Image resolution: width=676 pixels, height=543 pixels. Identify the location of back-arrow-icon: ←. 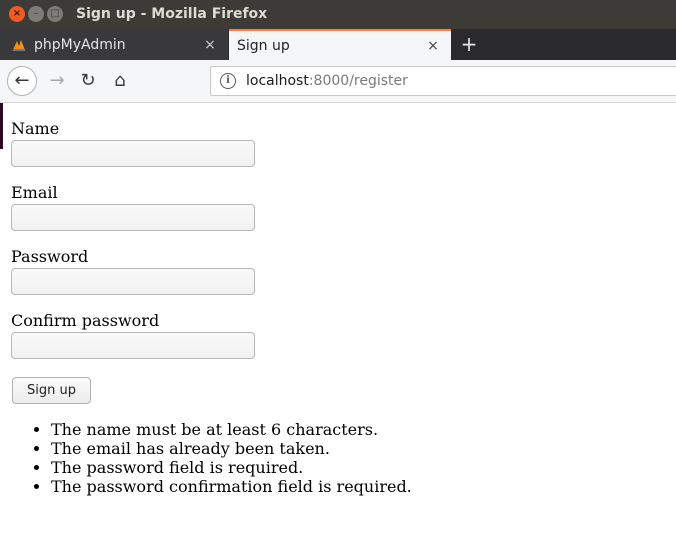
(22, 80).